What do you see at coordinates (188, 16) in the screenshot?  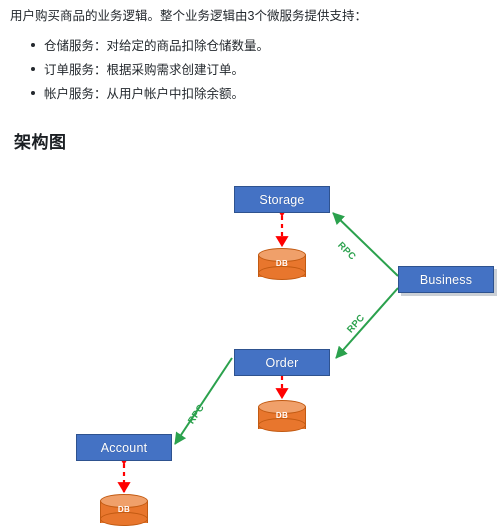 I see `intro-paragraph: 用户购买商品的业务逻辑。整个业务逻辑由3个微服务提供支持：` at bounding box center [188, 16].